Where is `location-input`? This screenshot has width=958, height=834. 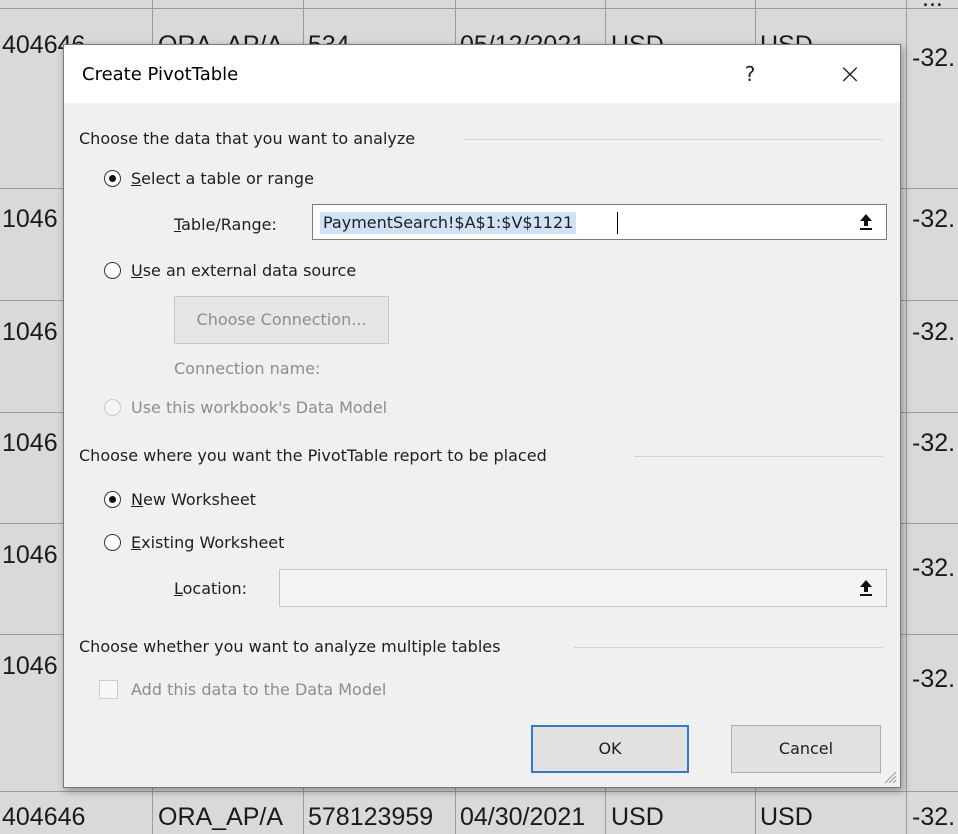
location-input is located at coordinates (583, 588).